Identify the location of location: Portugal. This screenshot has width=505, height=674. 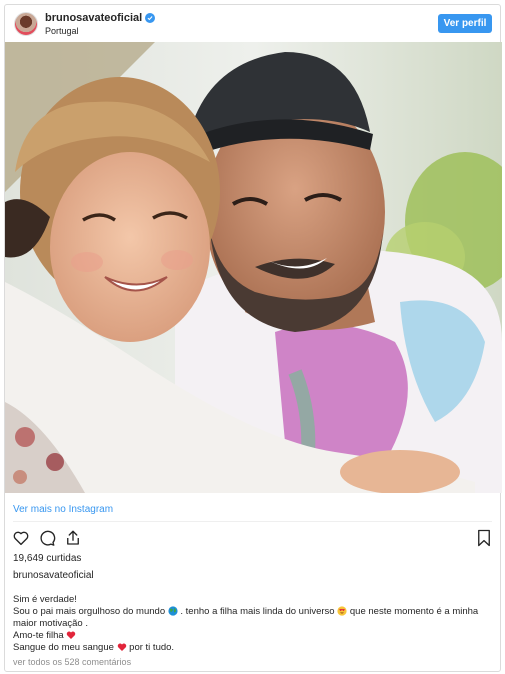
(100, 31).